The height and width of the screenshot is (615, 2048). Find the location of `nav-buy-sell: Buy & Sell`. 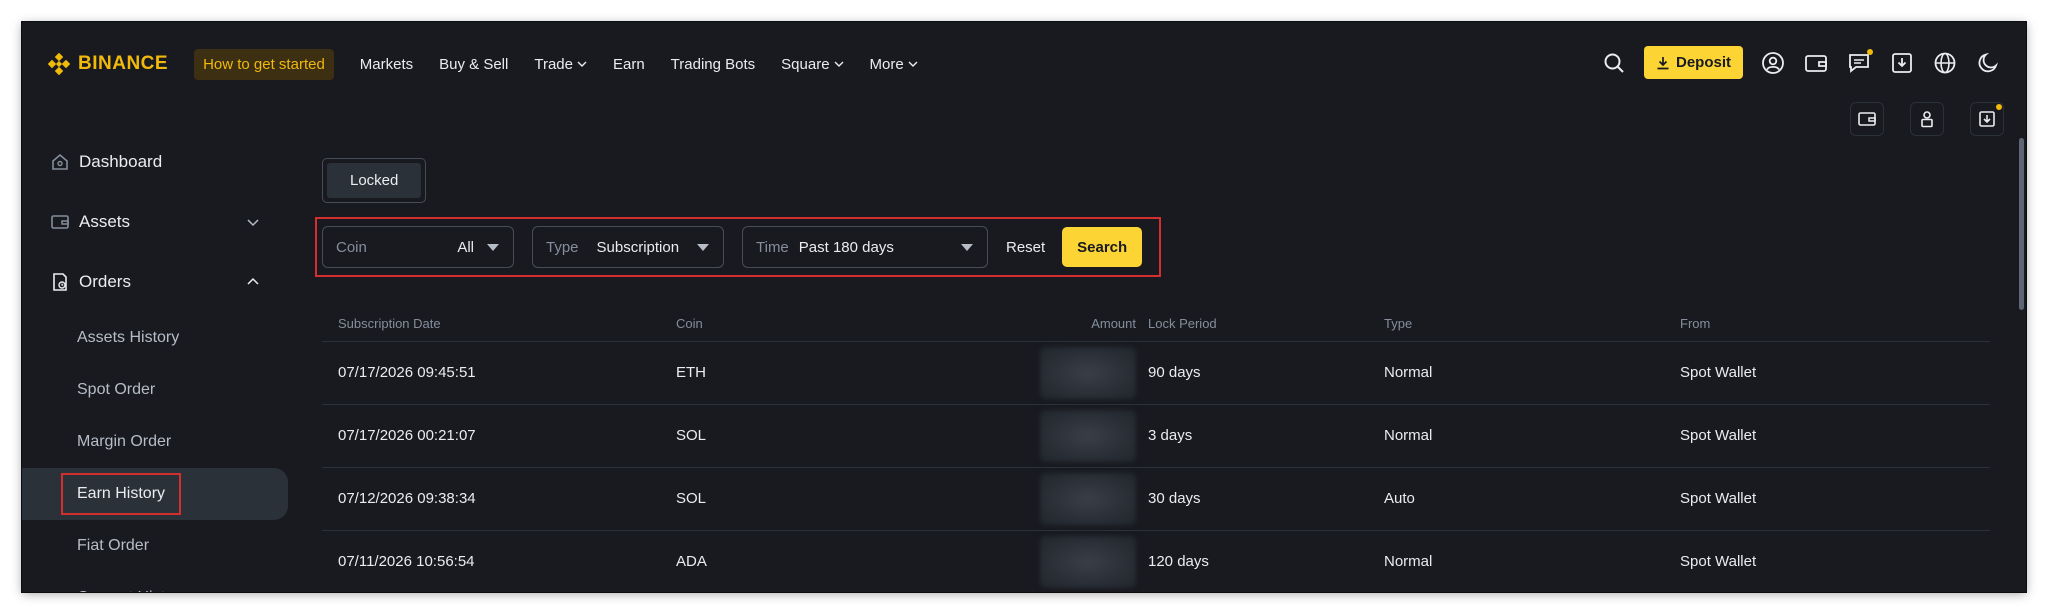

nav-buy-sell: Buy & Sell is located at coordinates (473, 64).